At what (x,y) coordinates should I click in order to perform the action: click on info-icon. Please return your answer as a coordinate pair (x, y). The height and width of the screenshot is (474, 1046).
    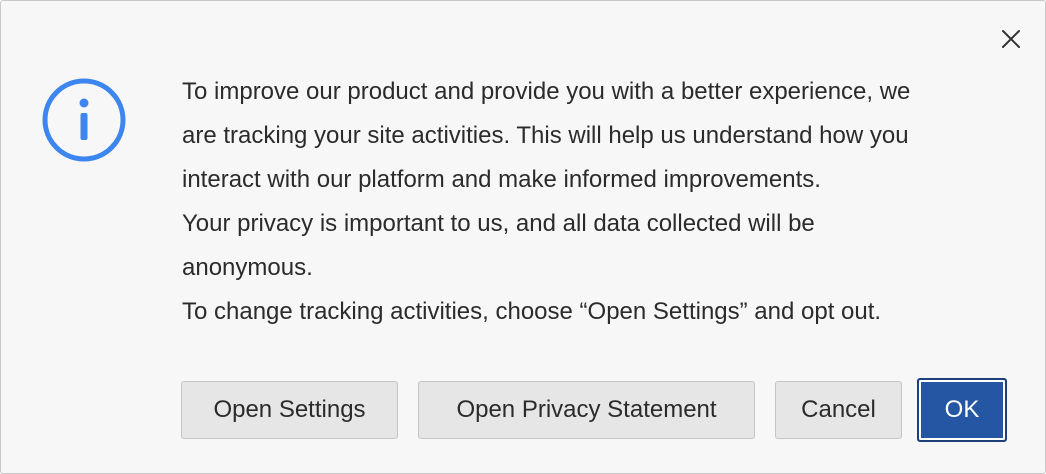
    Looking at the image, I should click on (84, 120).